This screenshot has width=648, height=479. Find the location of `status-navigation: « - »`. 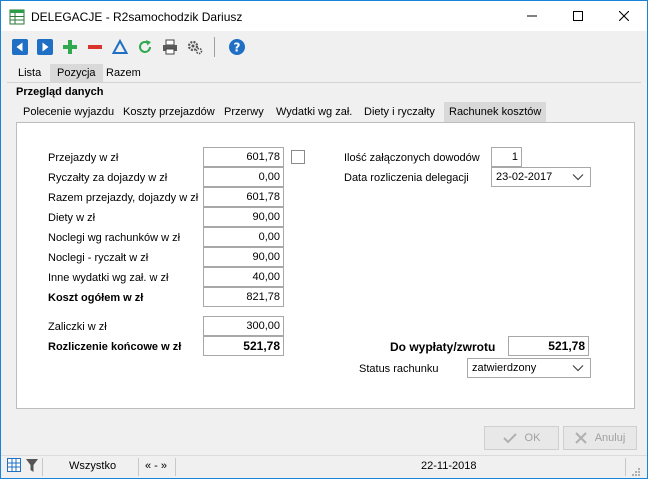

status-navigation: « - » is located at coordinates (156, 467).